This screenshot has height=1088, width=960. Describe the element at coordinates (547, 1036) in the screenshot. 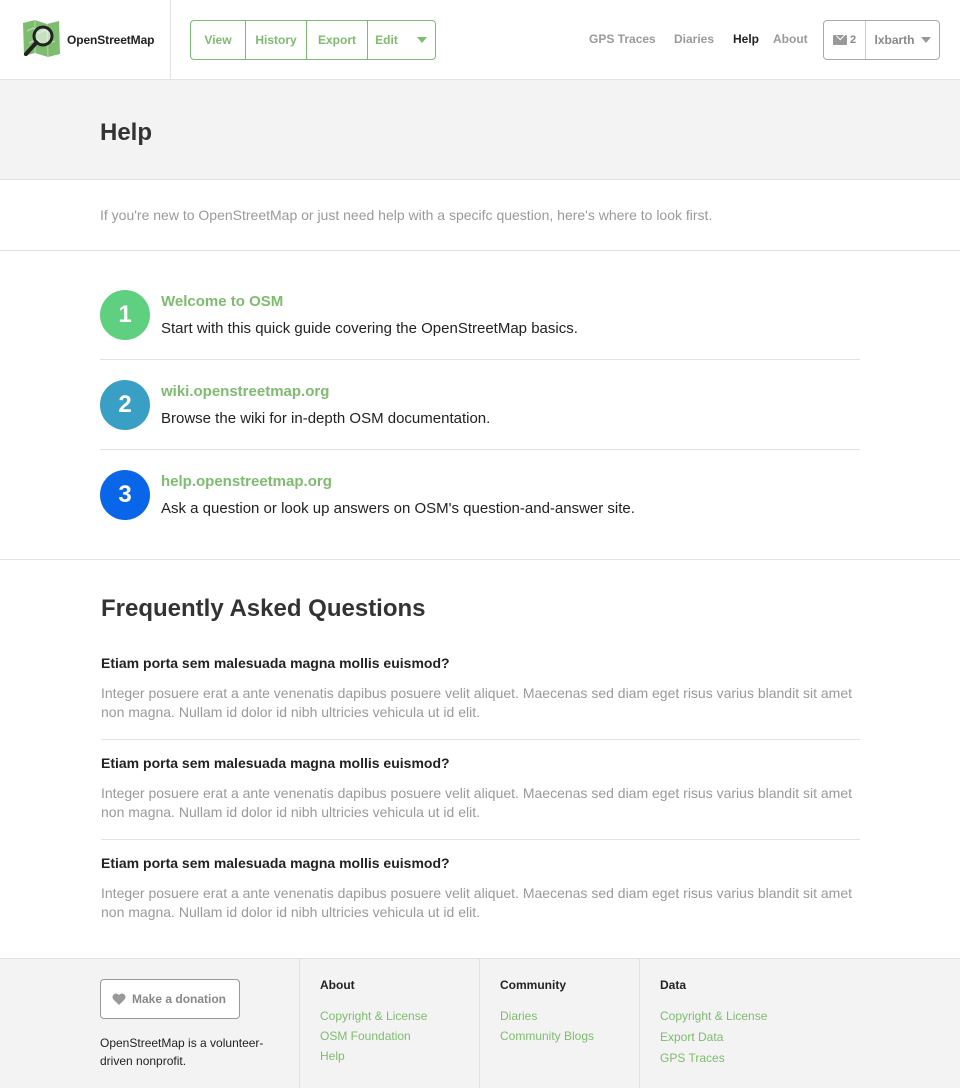

I see `footer-link: Community Blogs` at that location.